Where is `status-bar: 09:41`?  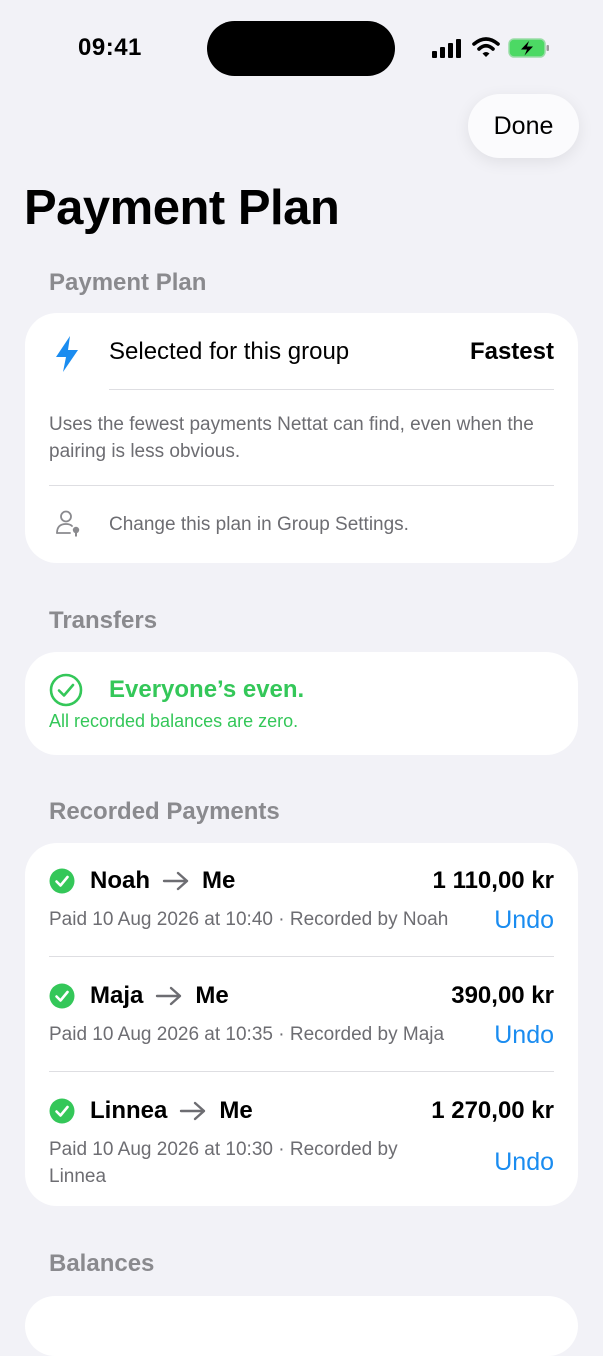 status-bar: 09:41 is located at coordinates (301, 48).